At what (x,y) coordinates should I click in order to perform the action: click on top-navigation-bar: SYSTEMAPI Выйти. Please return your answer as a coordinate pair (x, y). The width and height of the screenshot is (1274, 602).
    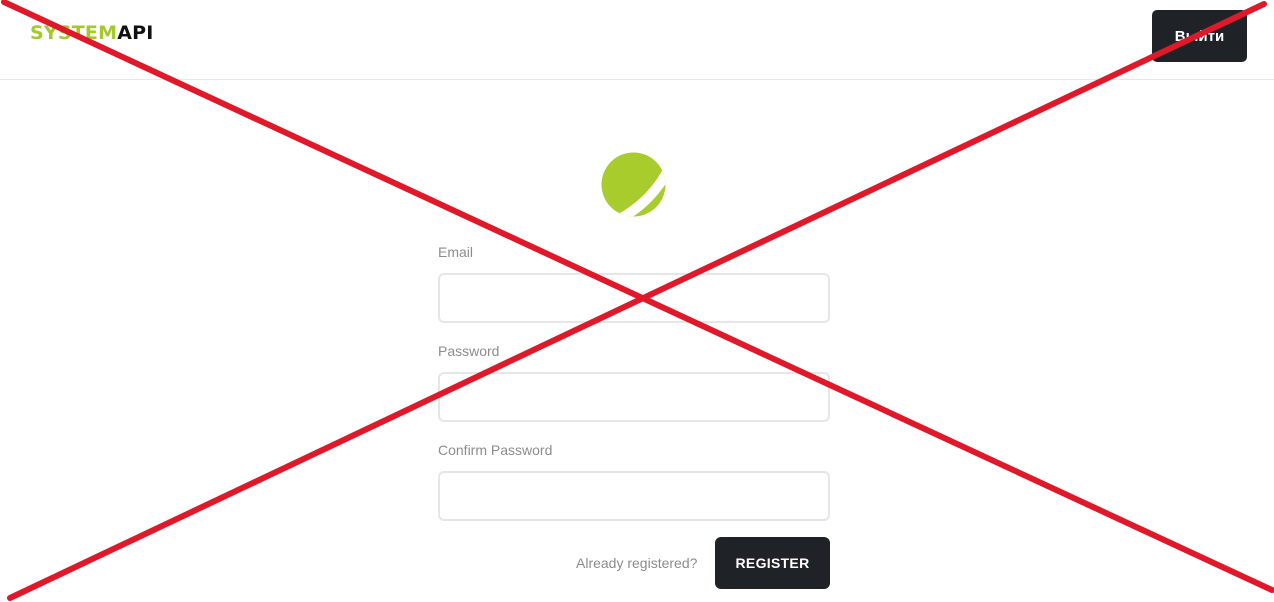
    Looking at the image, I should click on (637, 40).